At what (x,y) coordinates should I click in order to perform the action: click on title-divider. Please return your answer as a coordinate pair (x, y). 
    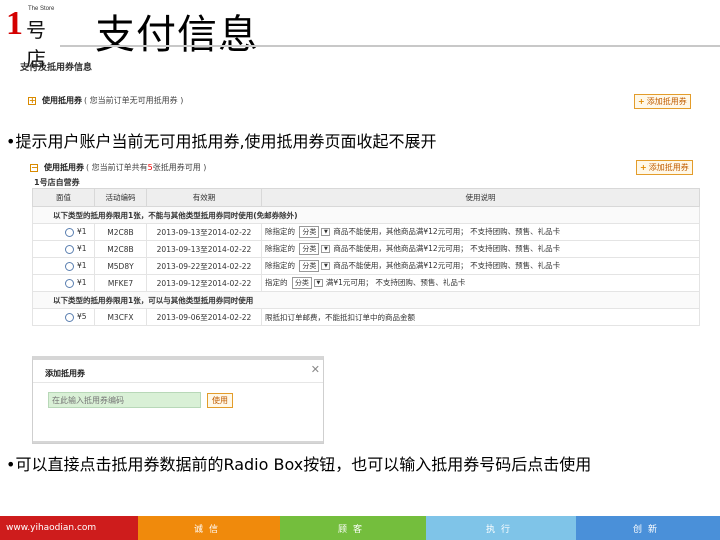
    Looking at the image, I should click on (390, 46).